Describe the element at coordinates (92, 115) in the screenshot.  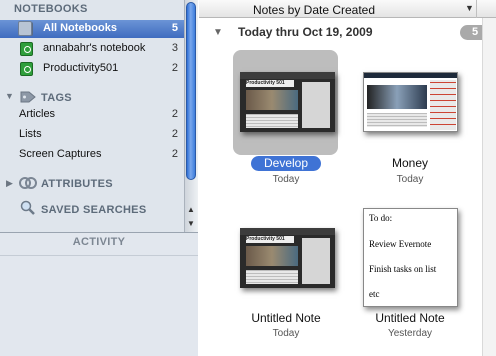
I see `sidebar-item-tag-articles: Articles 2` at that location.